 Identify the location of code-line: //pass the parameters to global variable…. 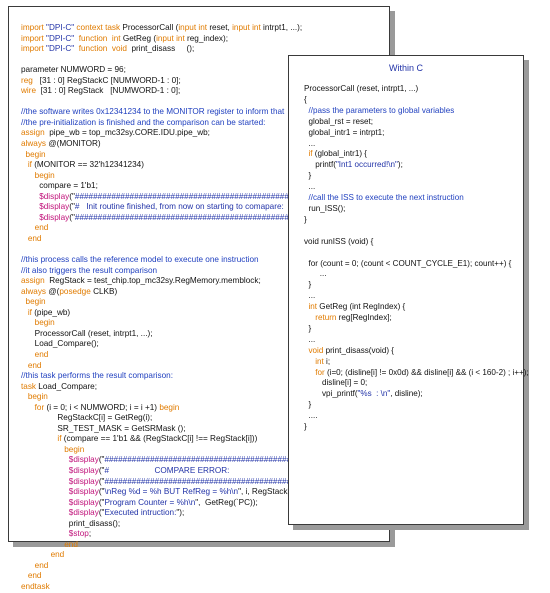
(411, 111).